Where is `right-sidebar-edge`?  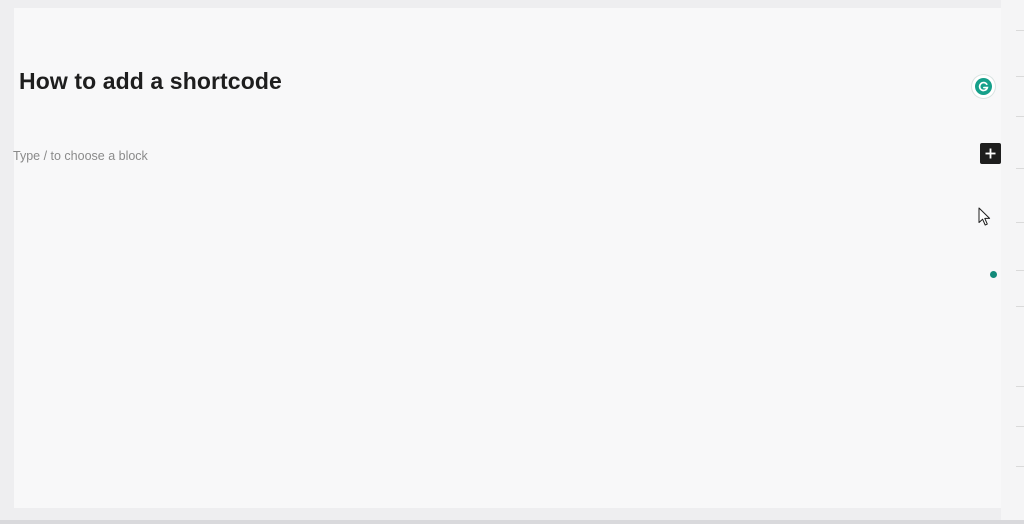 right-sidebar-edge is located at coordinates (1012, 262).